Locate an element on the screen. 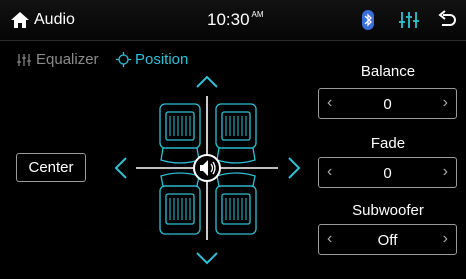  subwoofer-selector: ‹ Off › is located at coordinates (387, 239).